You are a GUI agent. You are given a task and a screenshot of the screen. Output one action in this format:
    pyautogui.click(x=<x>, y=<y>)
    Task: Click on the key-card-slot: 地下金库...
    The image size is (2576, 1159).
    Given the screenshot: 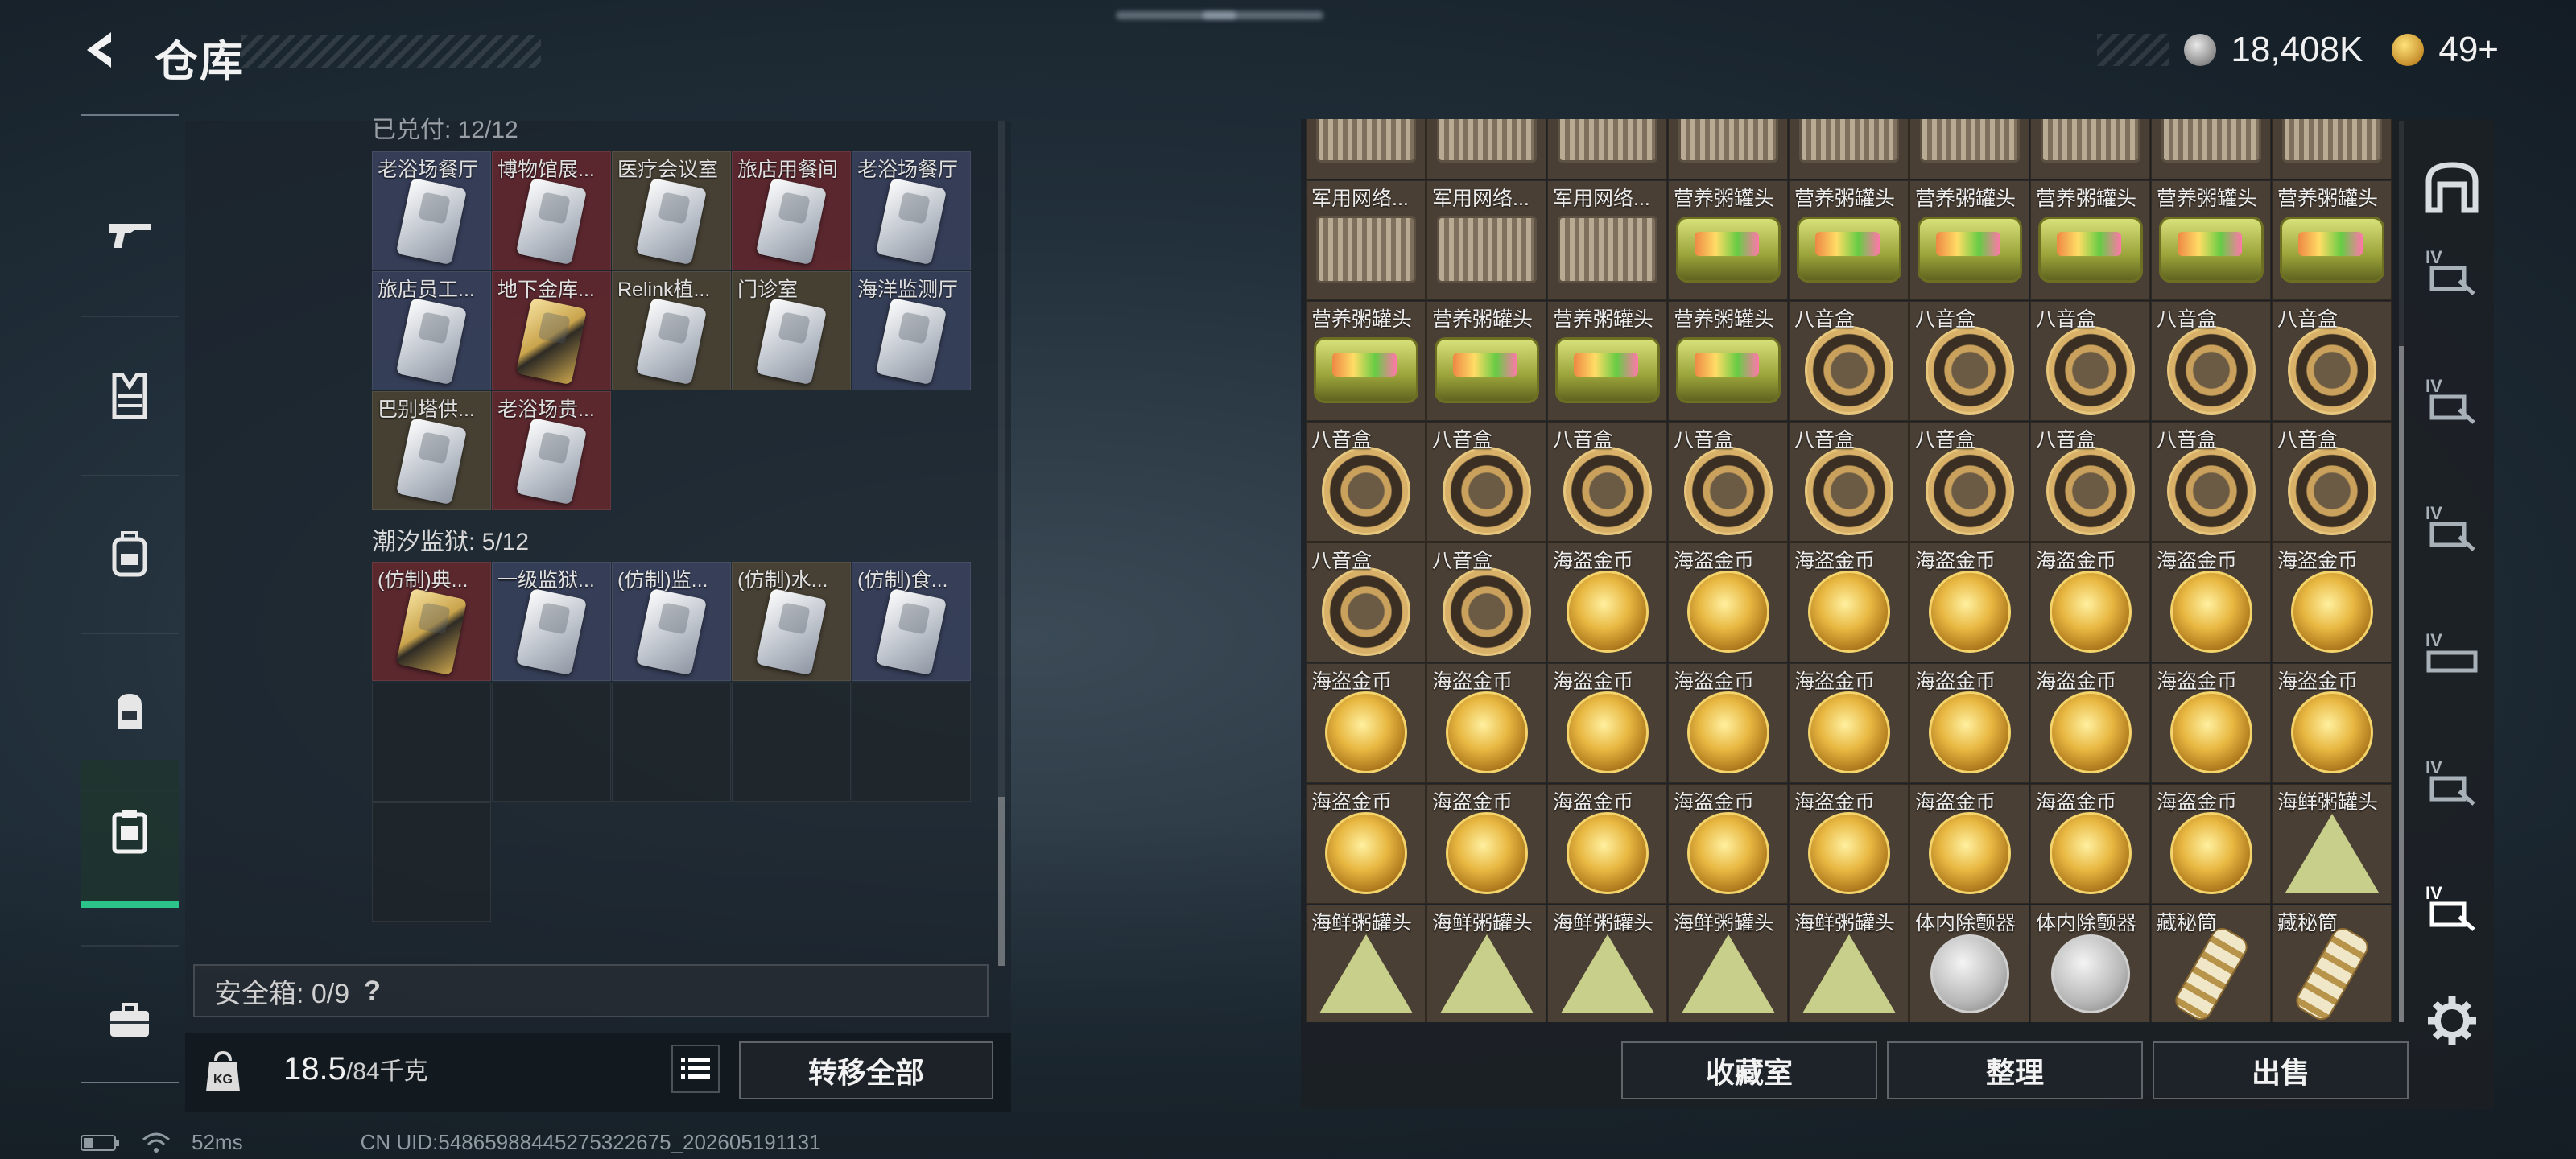 What is the action you would take?
    pyautogui.click(x=551, y=330)
    